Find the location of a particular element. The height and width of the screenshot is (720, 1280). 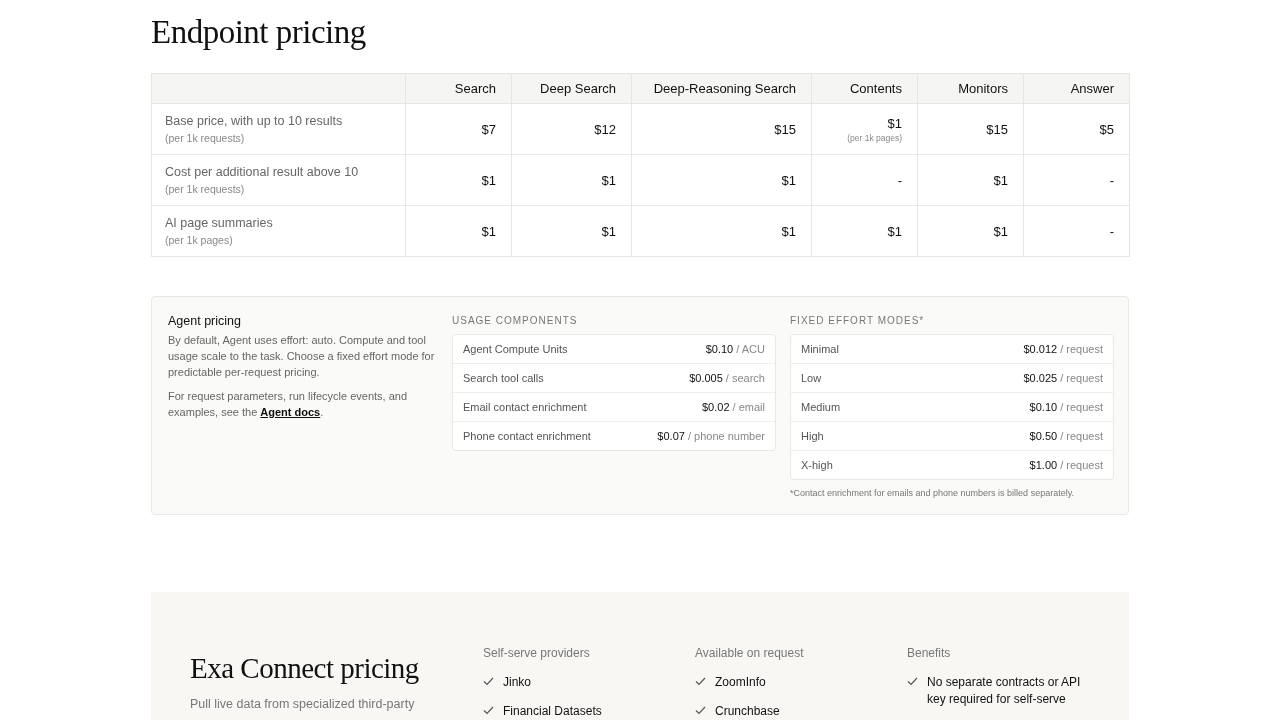

item-name: Medium is located at coordinates (821, 407).